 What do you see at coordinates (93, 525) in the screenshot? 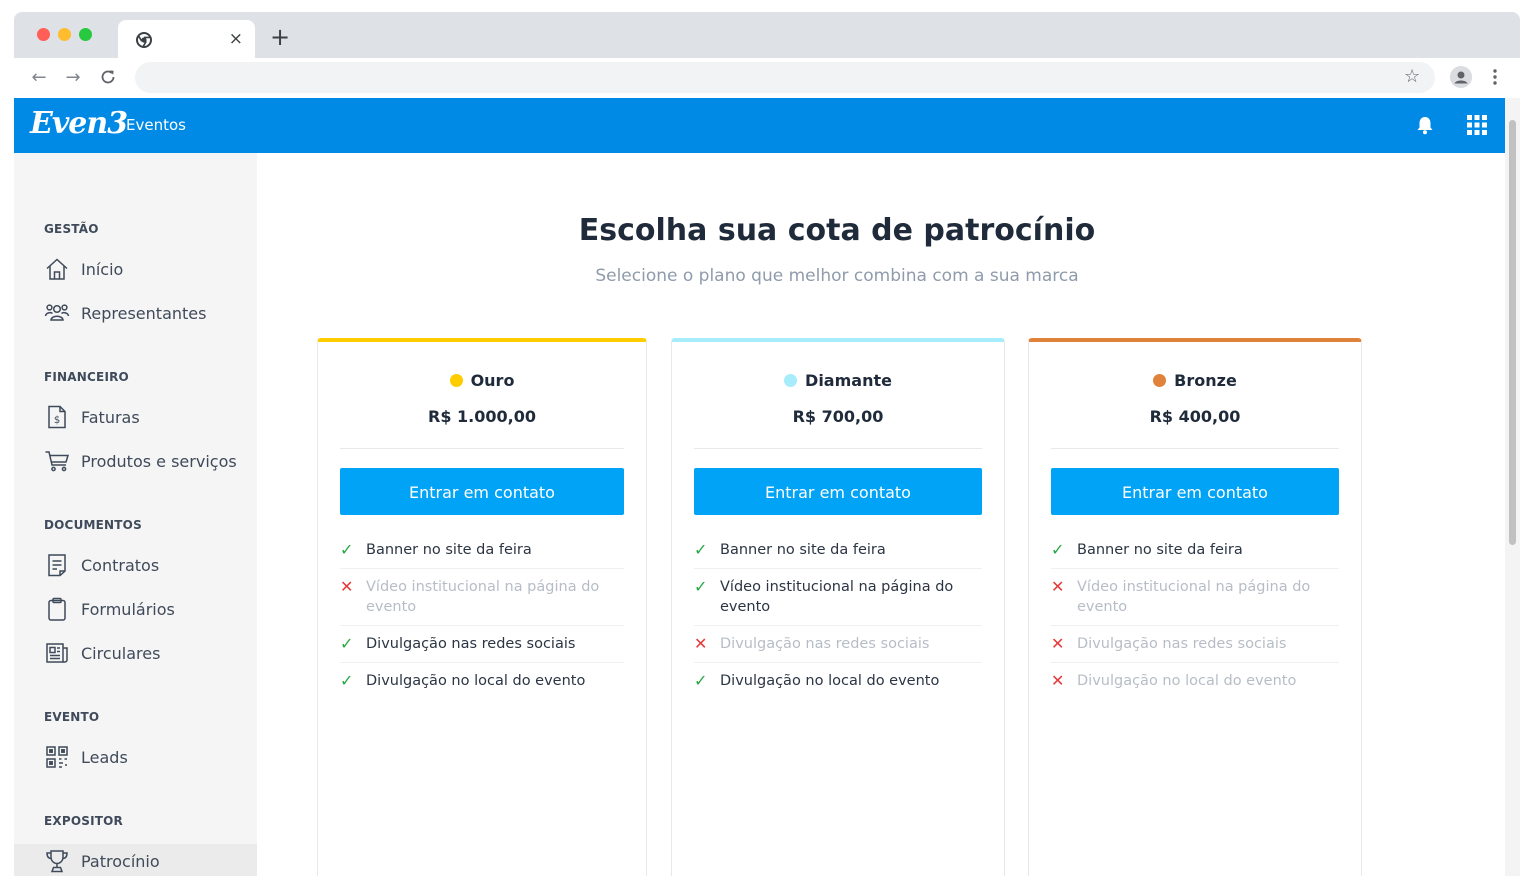
I see `sidebar-section-documentos: DOCUMENTOS` at bounding box center [93, 525].